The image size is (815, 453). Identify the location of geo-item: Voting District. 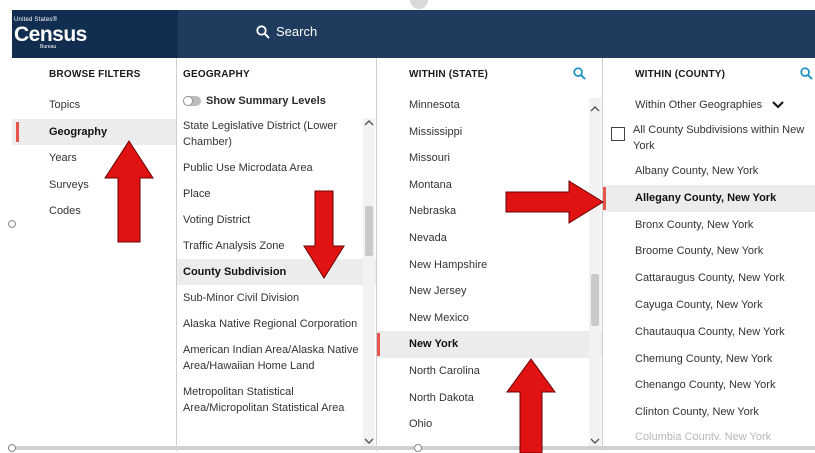
(276, 220).